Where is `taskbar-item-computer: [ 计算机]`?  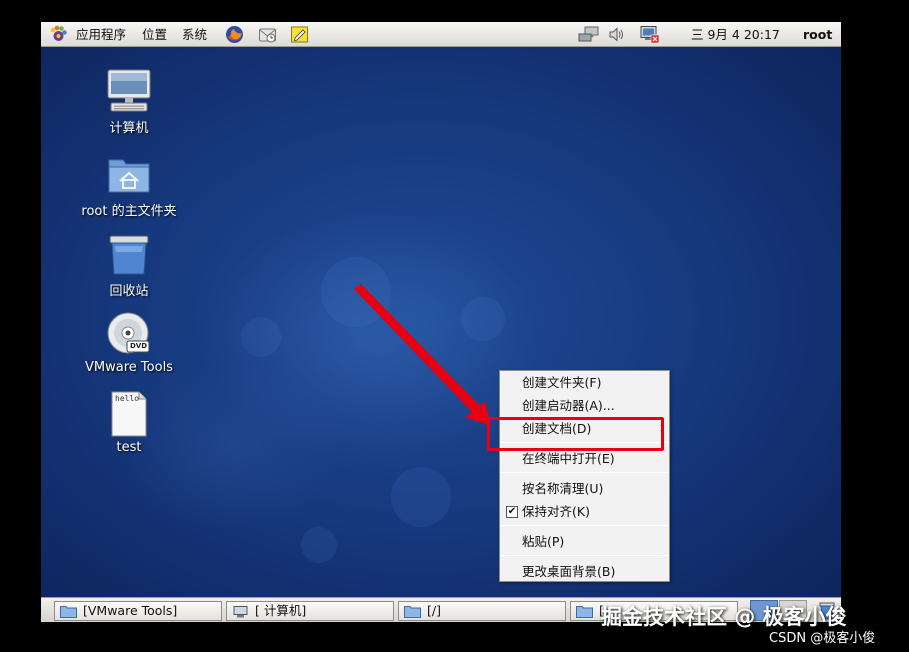 taskbar-item-computer: [ 计算机] is located at coordinates (310, 611).